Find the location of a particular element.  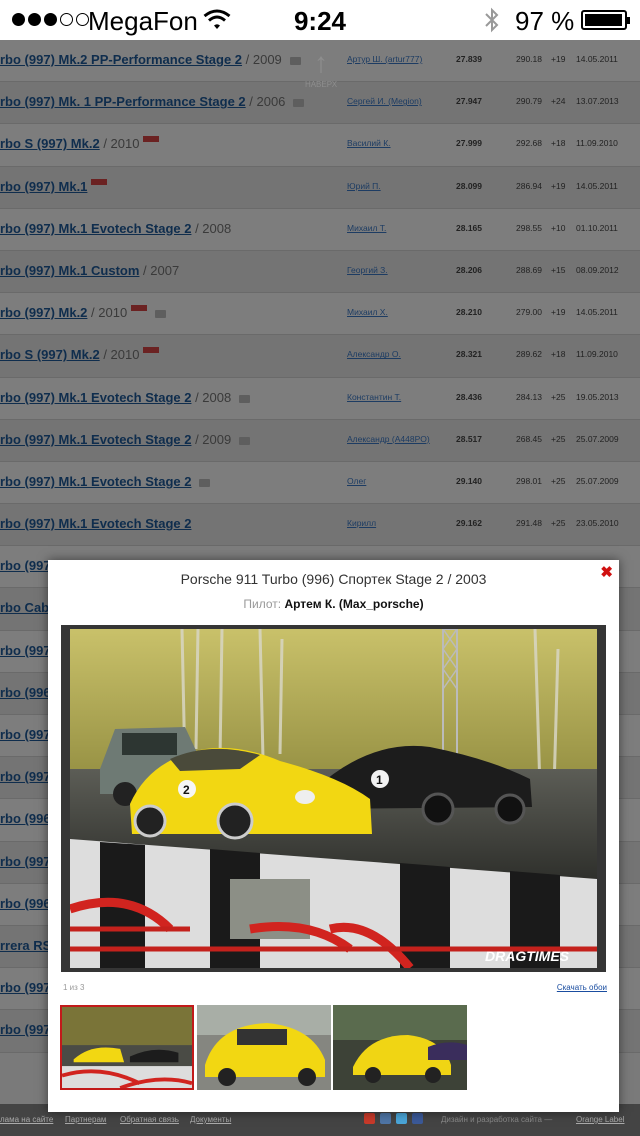

pilot-link: Олег is located at coordinates (356, 481).